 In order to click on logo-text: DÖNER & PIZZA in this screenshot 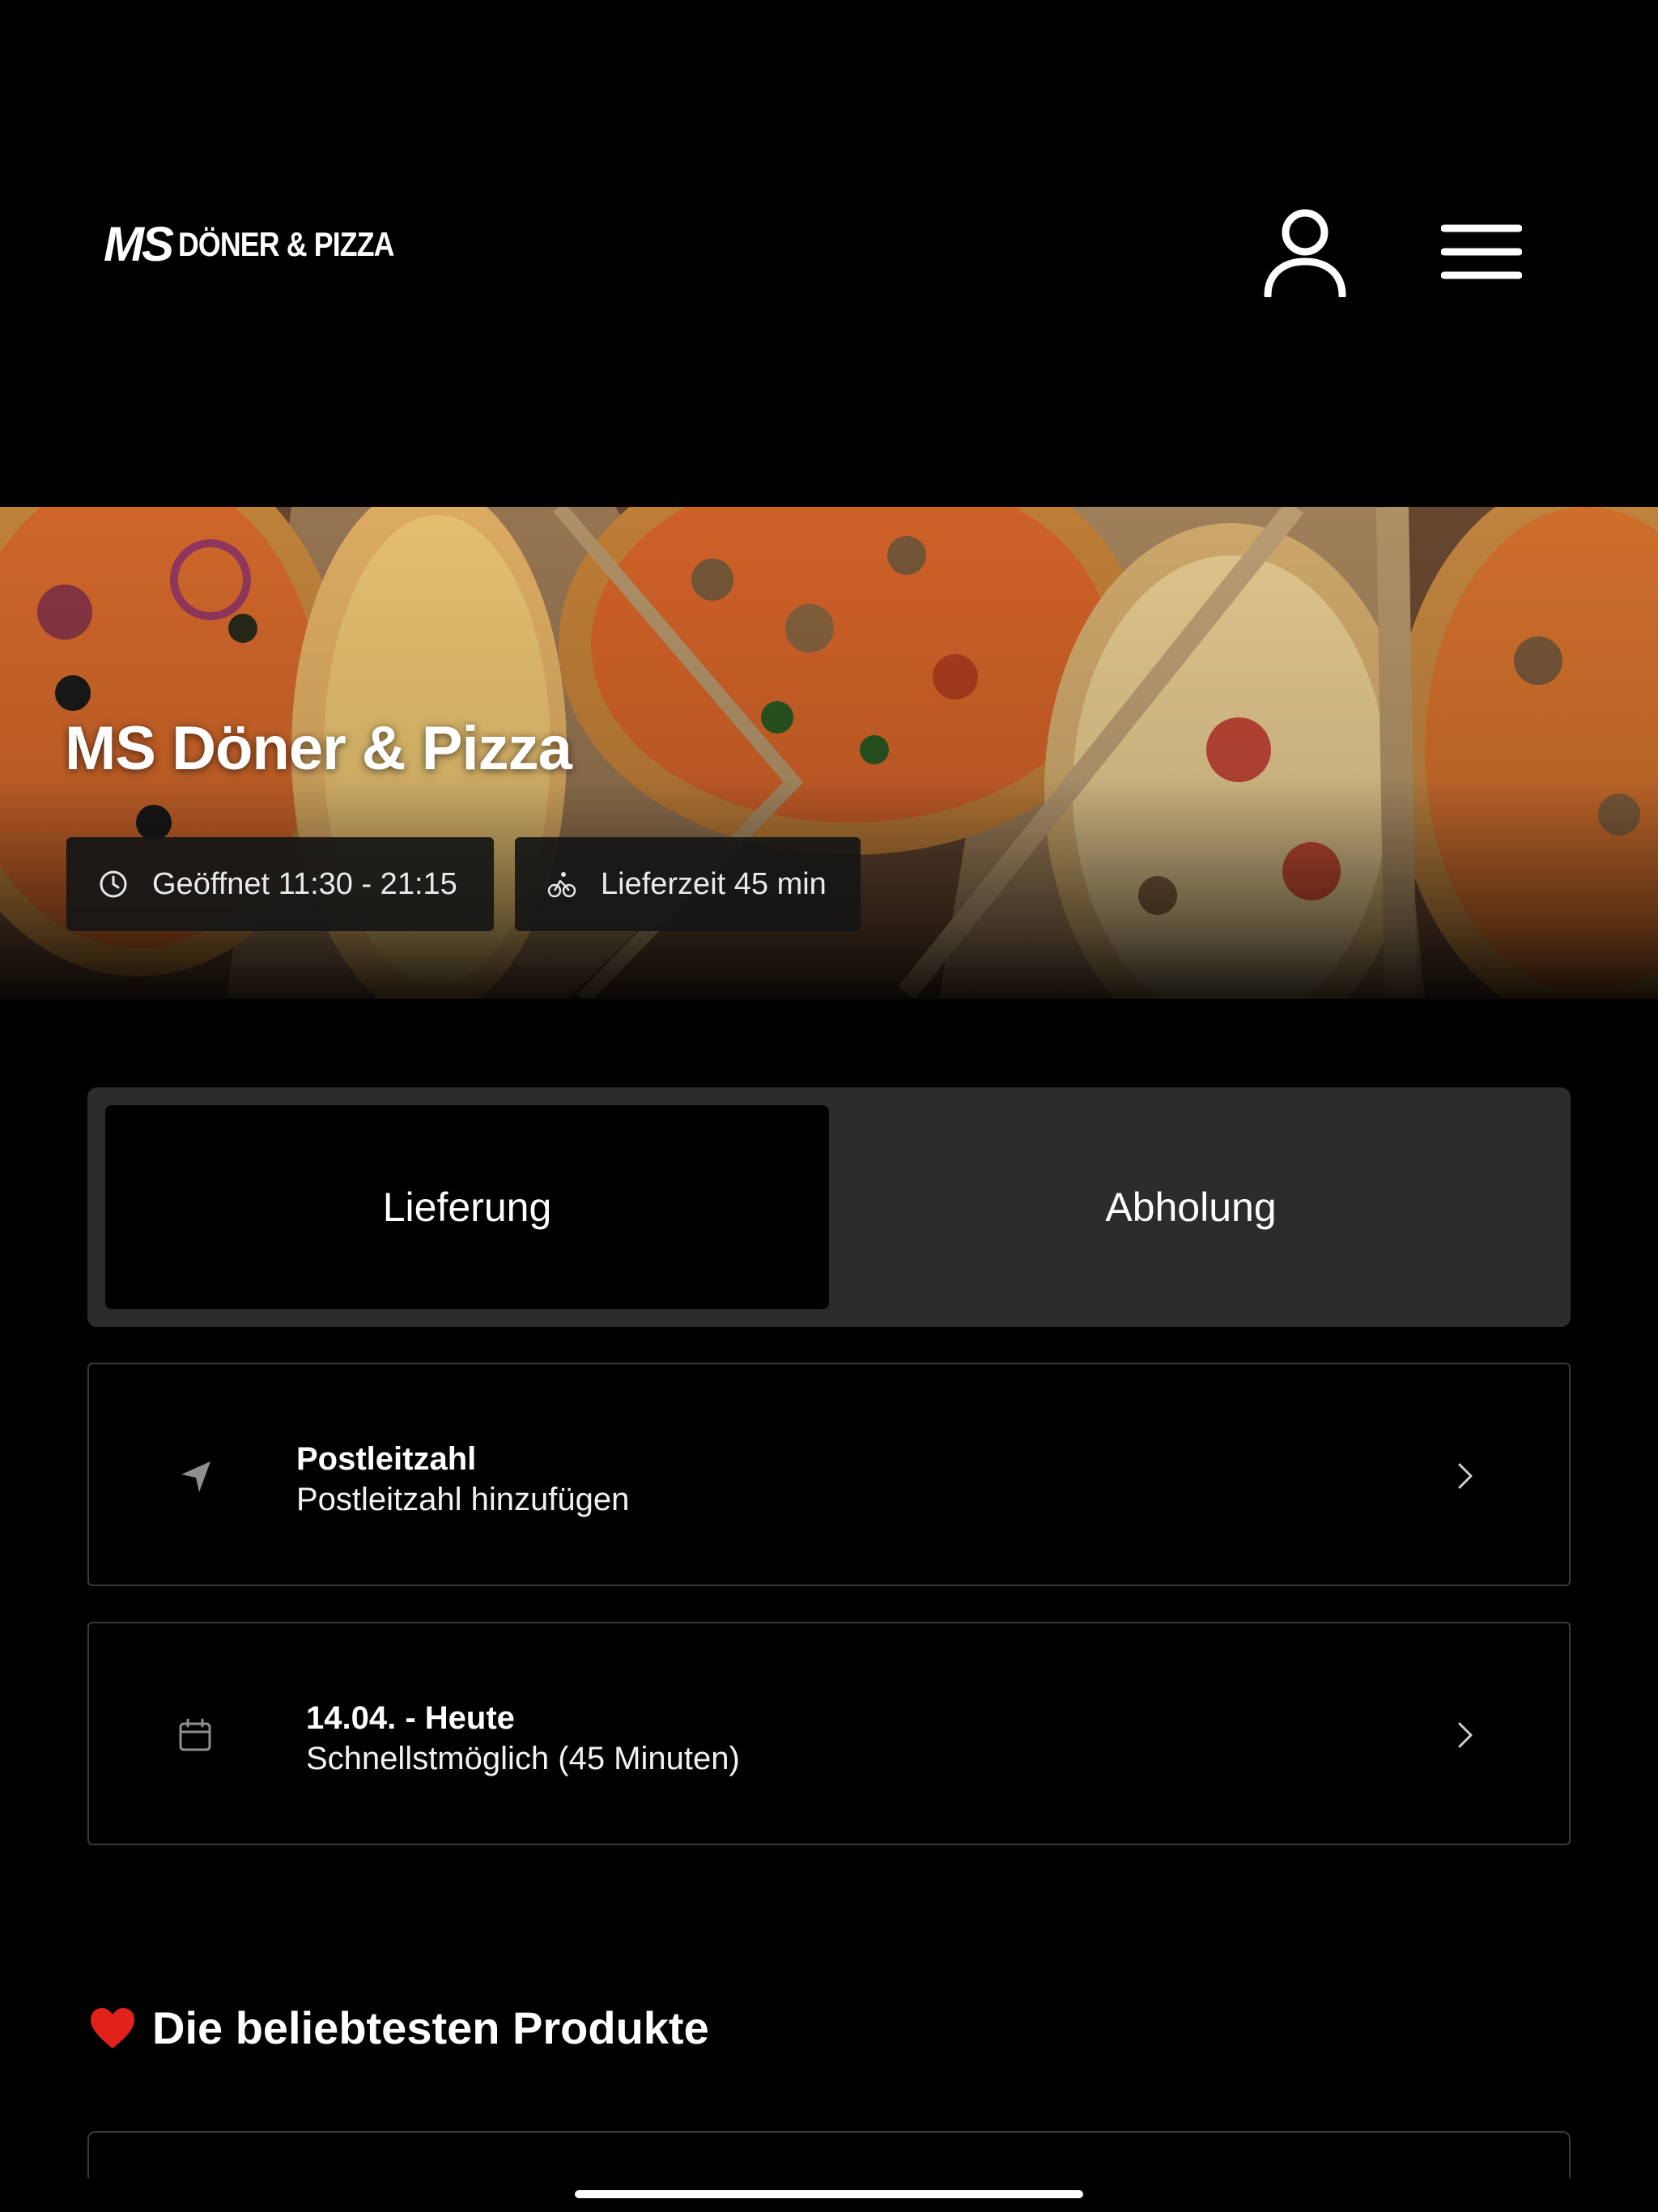, I will do `click(286, 244)`.